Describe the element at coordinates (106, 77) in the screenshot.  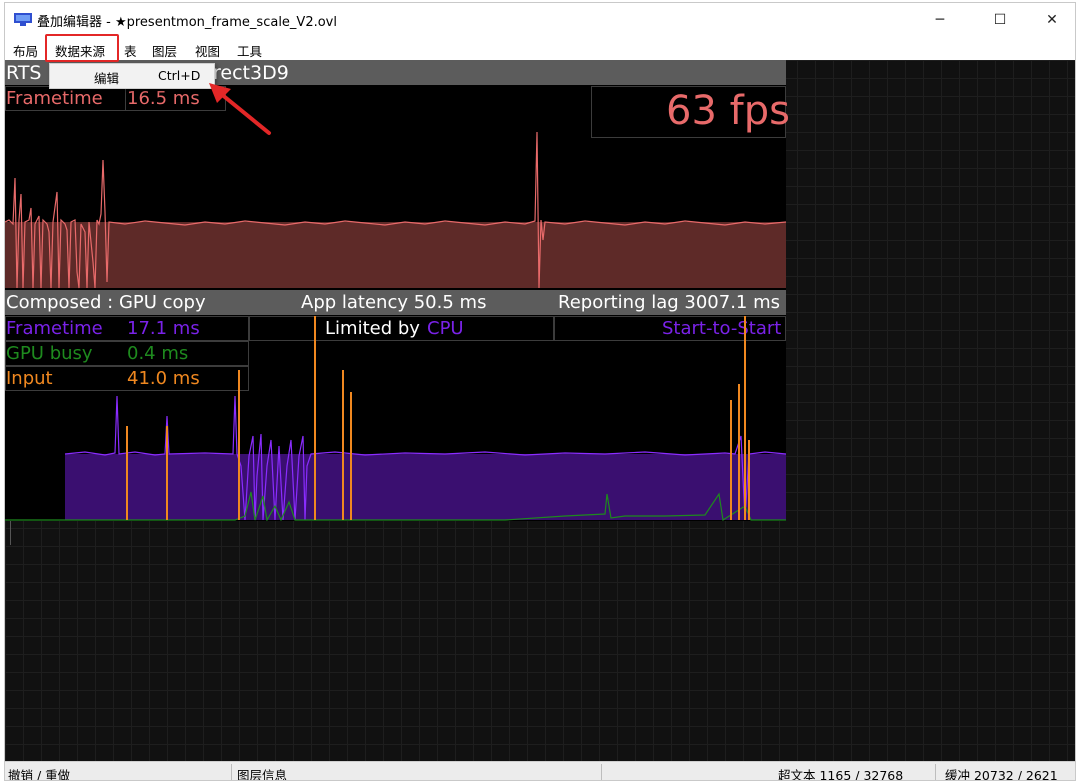
I see `dropdown-edit-item: 编辑` at that location.